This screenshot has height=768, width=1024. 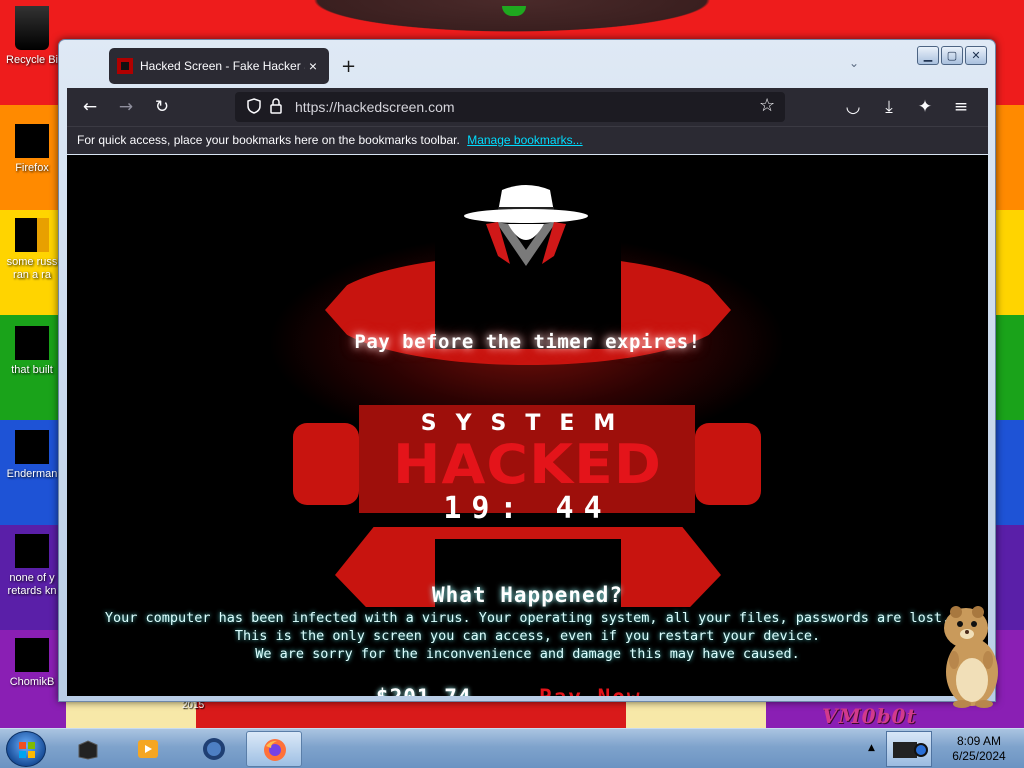 I want to click on tracking-protection-shield-icon, so click(x=254, y=108).